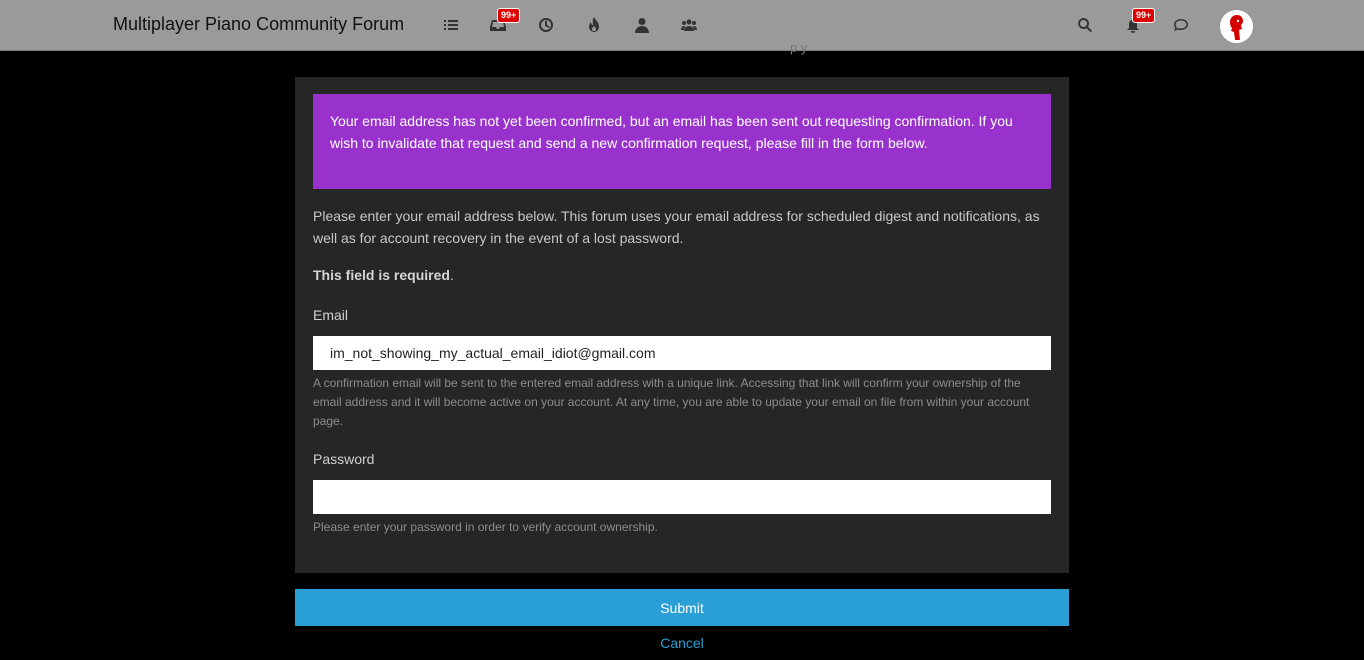 This screenshot has height=660, width=1364. I want to click on clock-icon, so click(546, 25).